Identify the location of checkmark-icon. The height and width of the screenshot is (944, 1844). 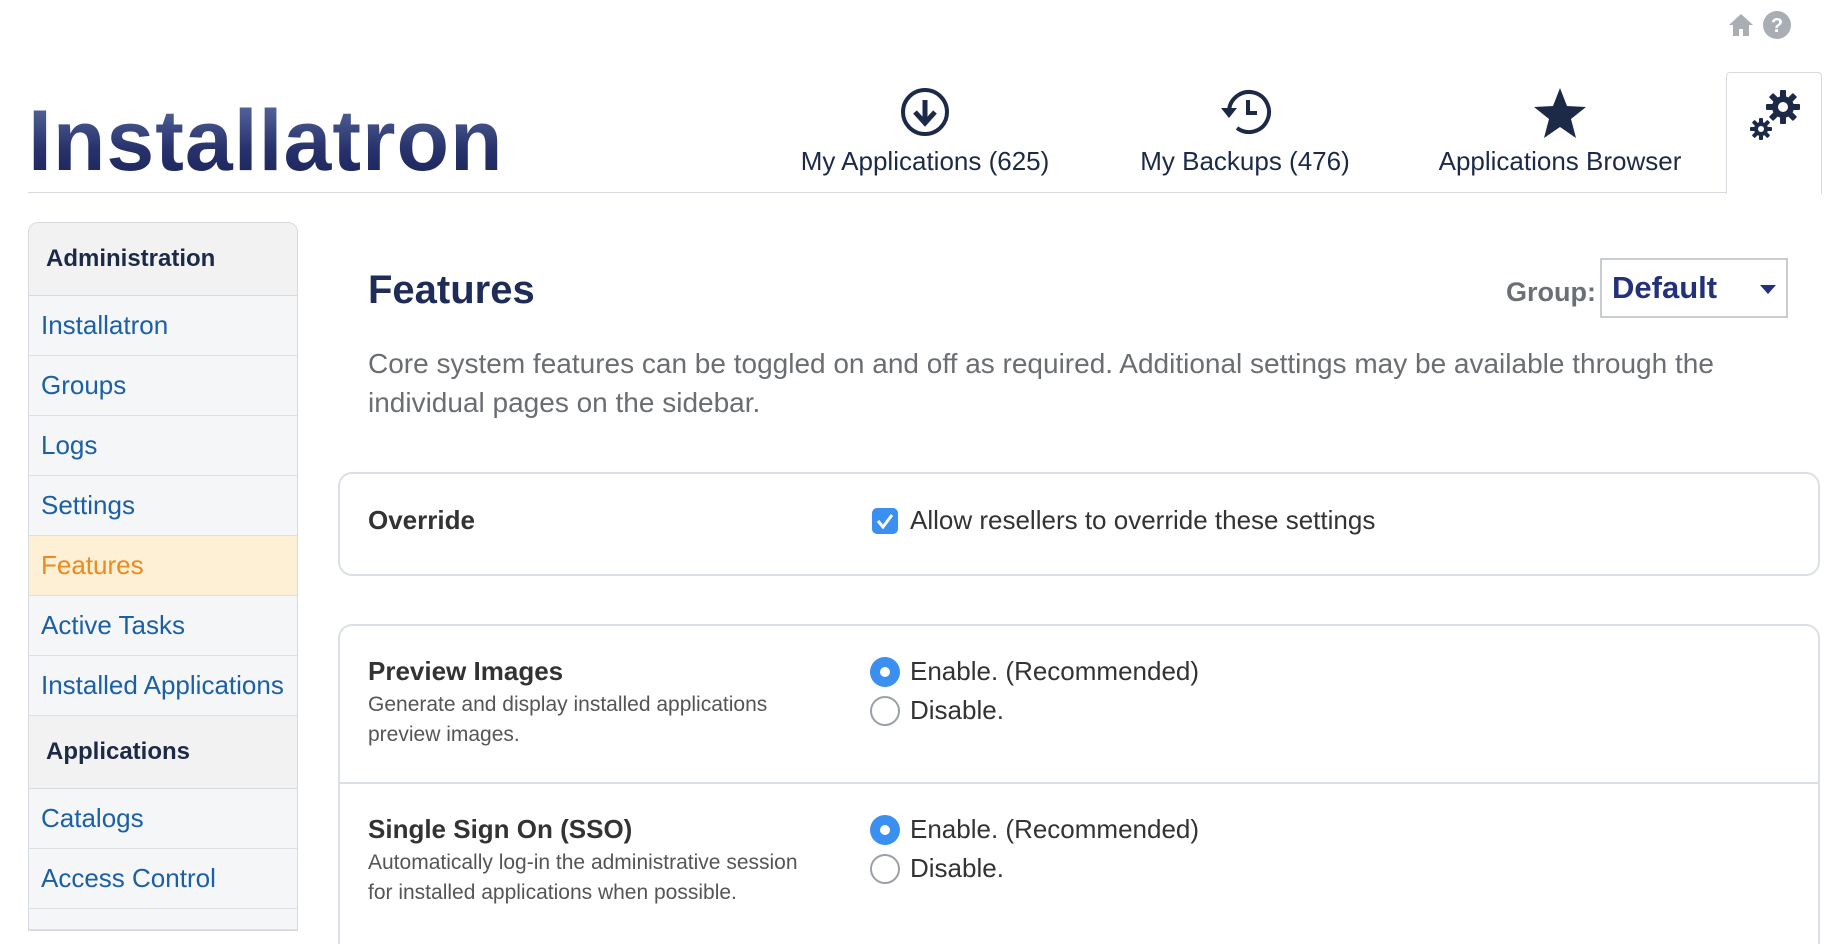
(885, 522).